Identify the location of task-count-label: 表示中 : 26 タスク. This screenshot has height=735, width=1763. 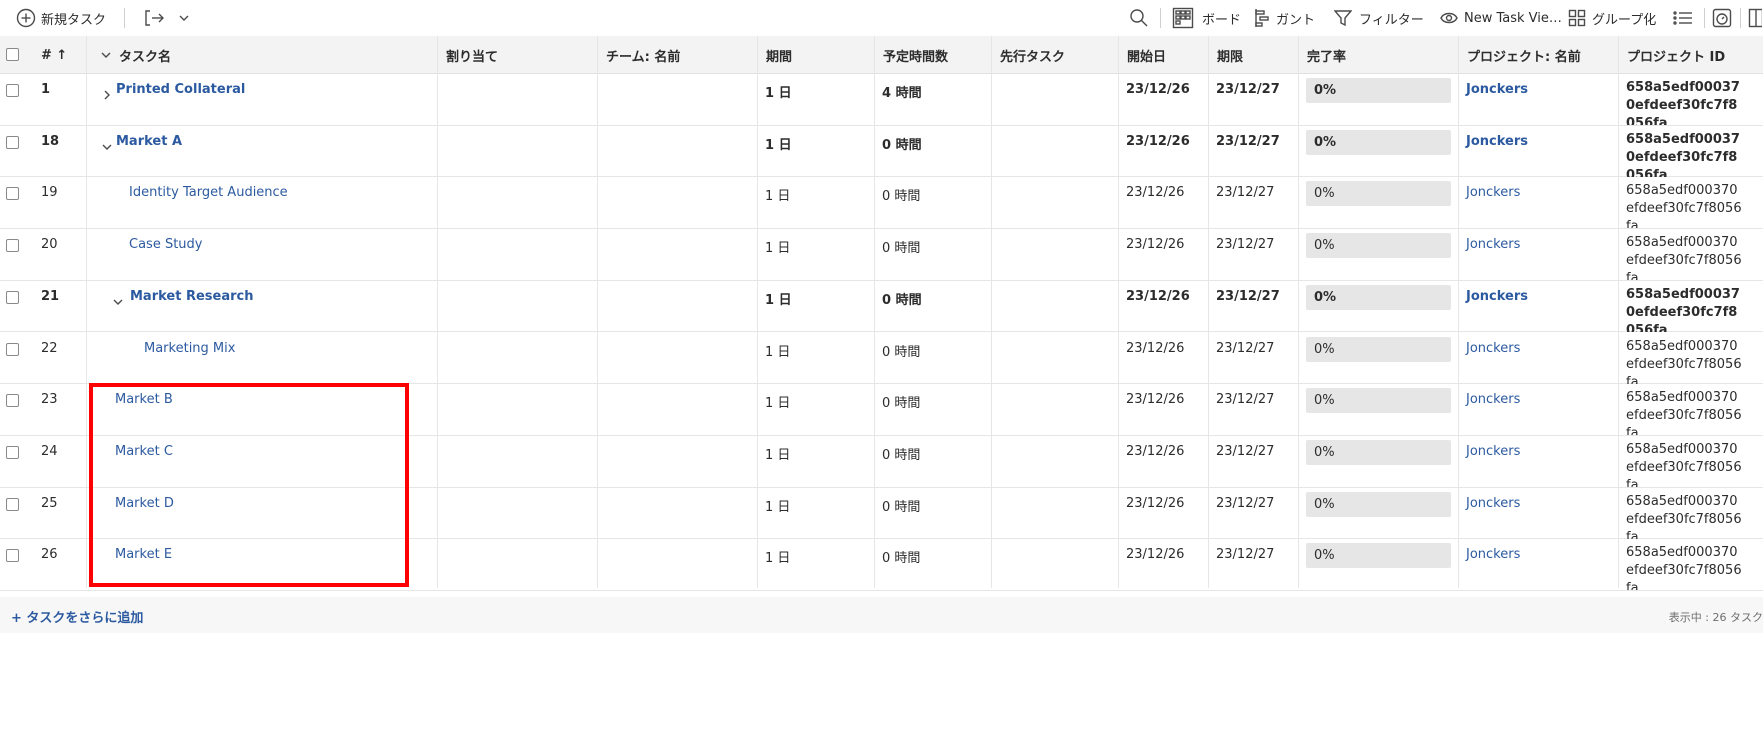
(1715, 617).